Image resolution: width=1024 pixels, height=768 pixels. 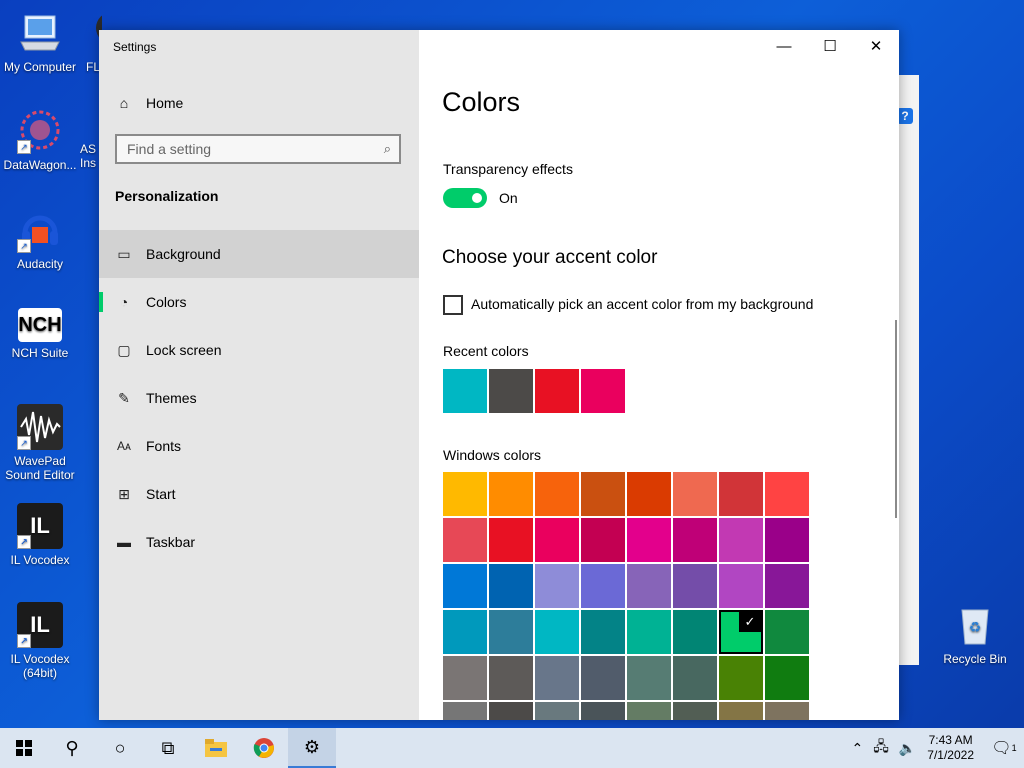 I want to click on desktop-icon-wavepad: ↗ WavePad Sound Editor, so click(x=40, y=443).